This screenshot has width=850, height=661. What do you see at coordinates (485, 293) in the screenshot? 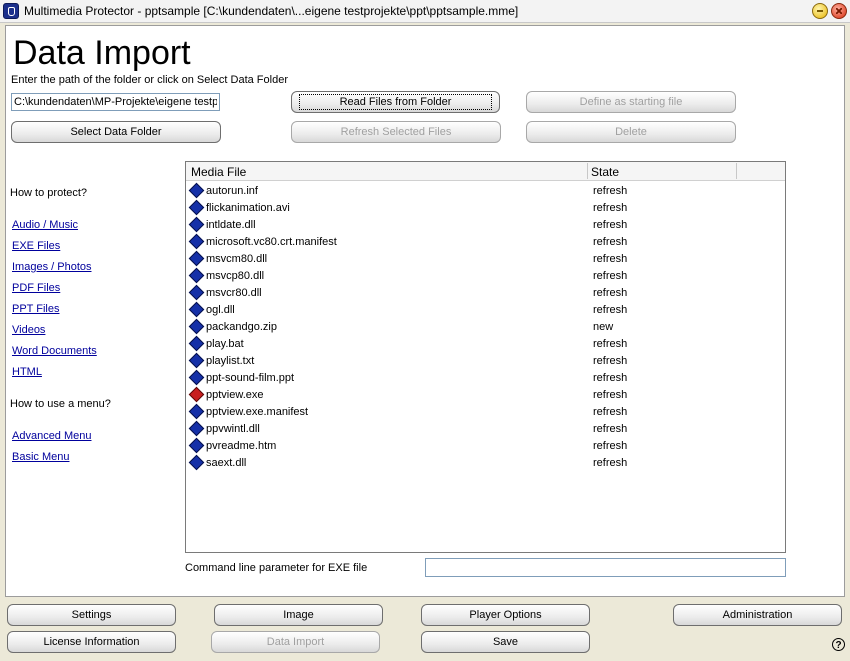
I see `table-row: msvcr80.dll refresh` at bounding box center [485, 293].